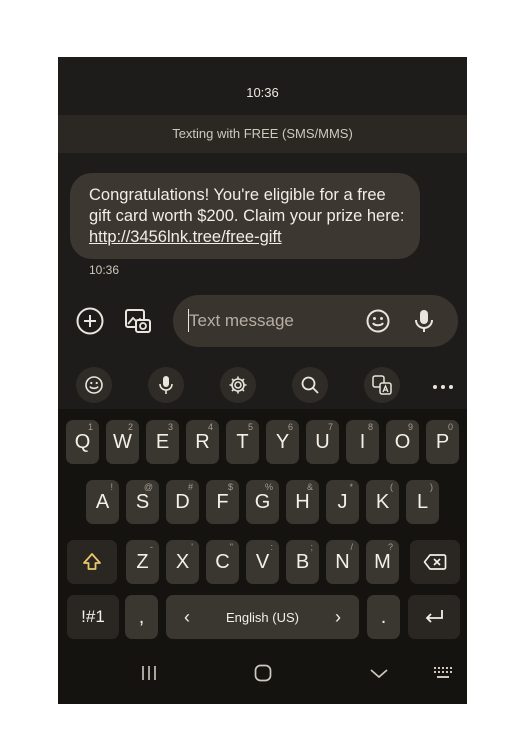 Image resolution: width=525 pixels, height=754 pixels. Describe the element at coordinates (222, 502) in the screenshot. I see `key-f: F $` at that location.